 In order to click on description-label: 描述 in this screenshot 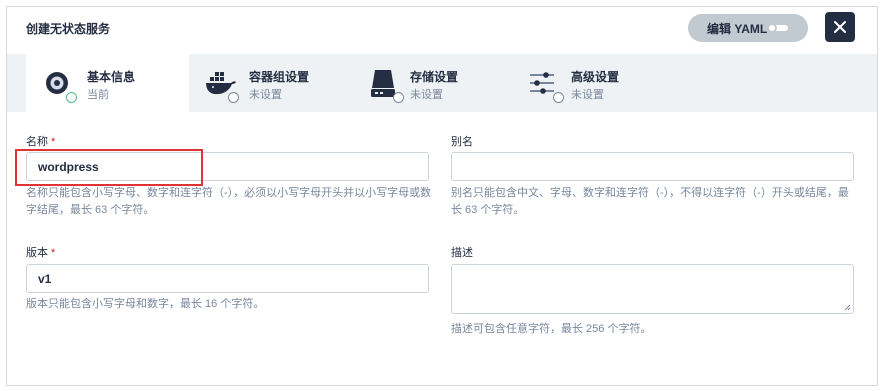, I will do `click(462, 253)`.